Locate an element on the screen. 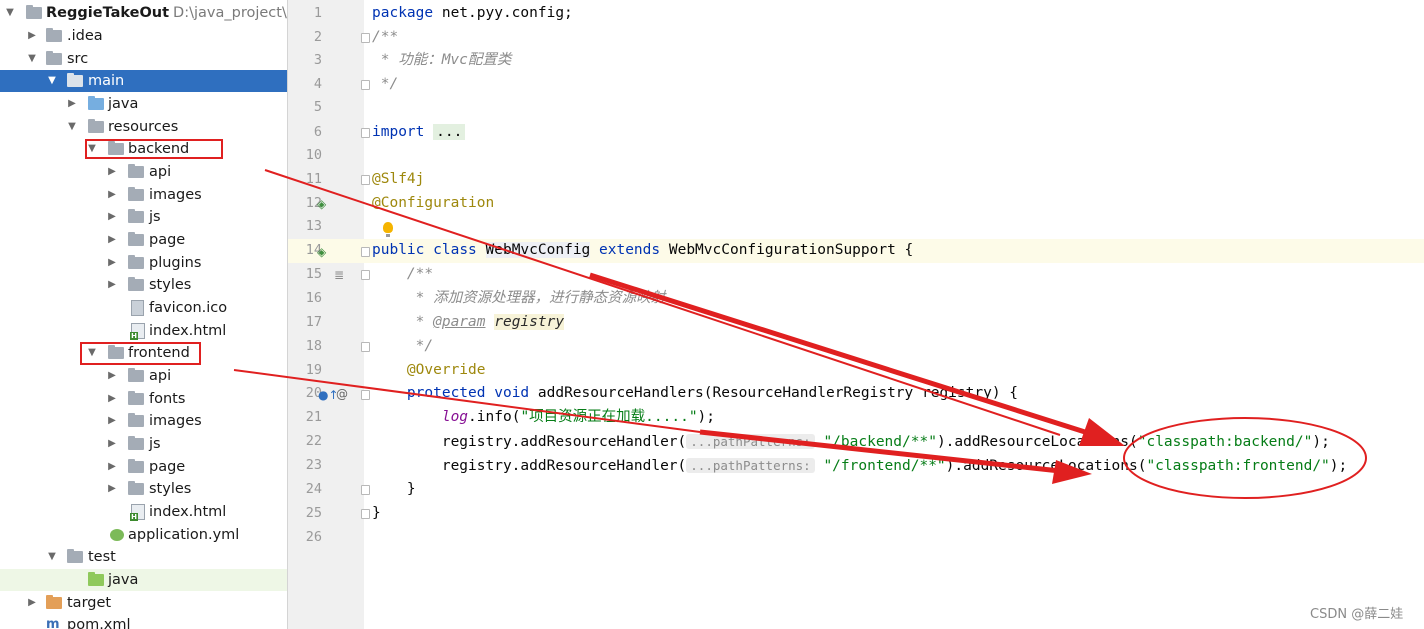 The width and height of the screenshot is (1424, 629). tree-item-label: application.yml is located at coordinates (184, 535).